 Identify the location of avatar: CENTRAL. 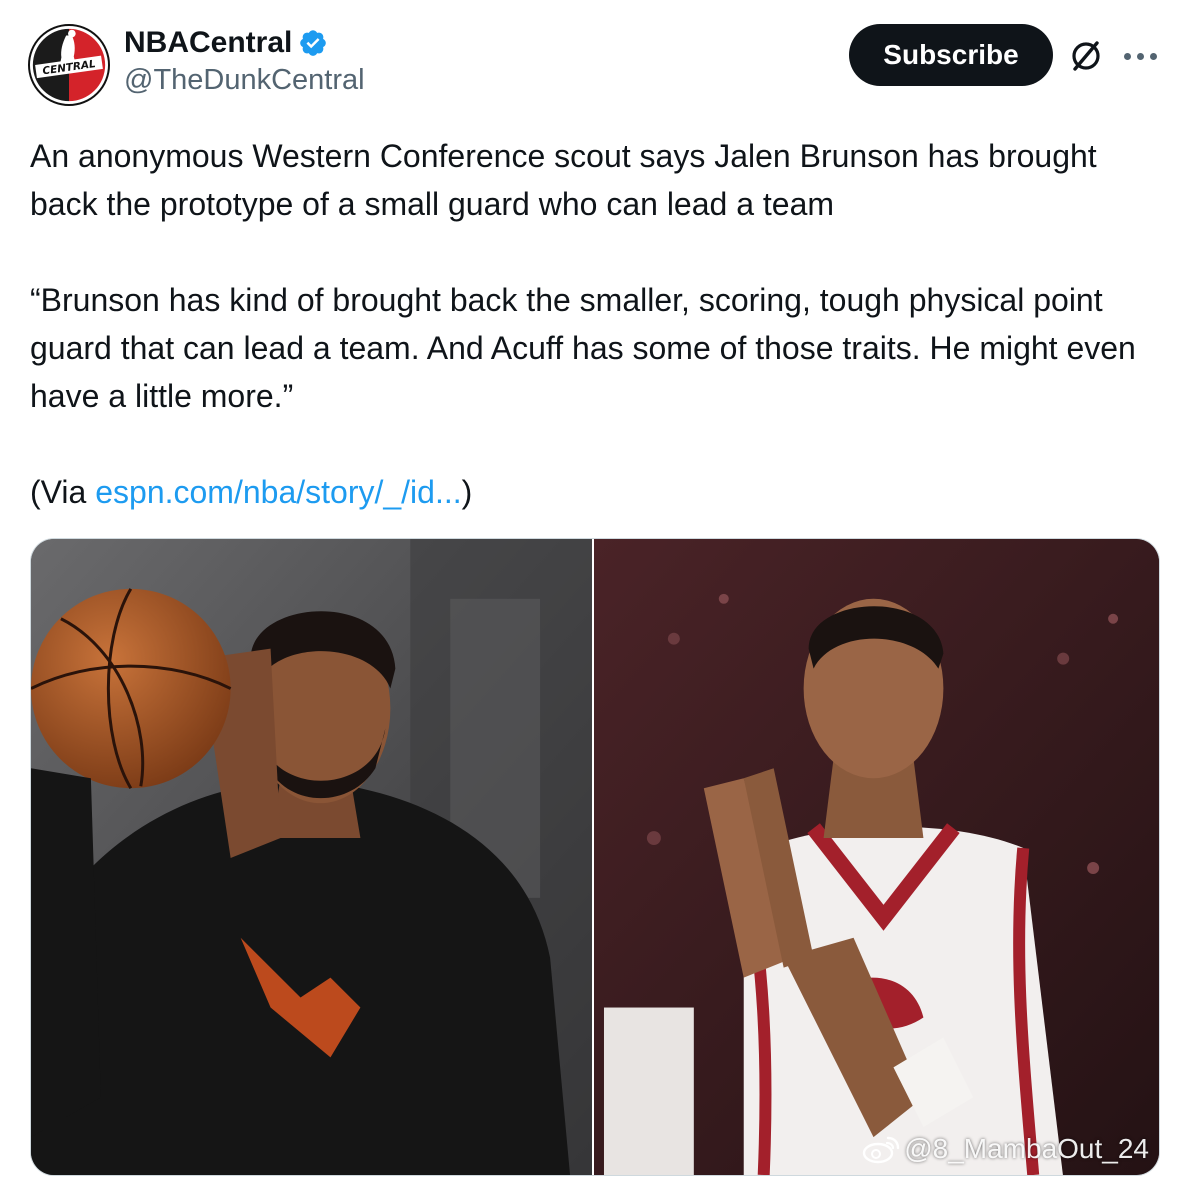
(69, 65).